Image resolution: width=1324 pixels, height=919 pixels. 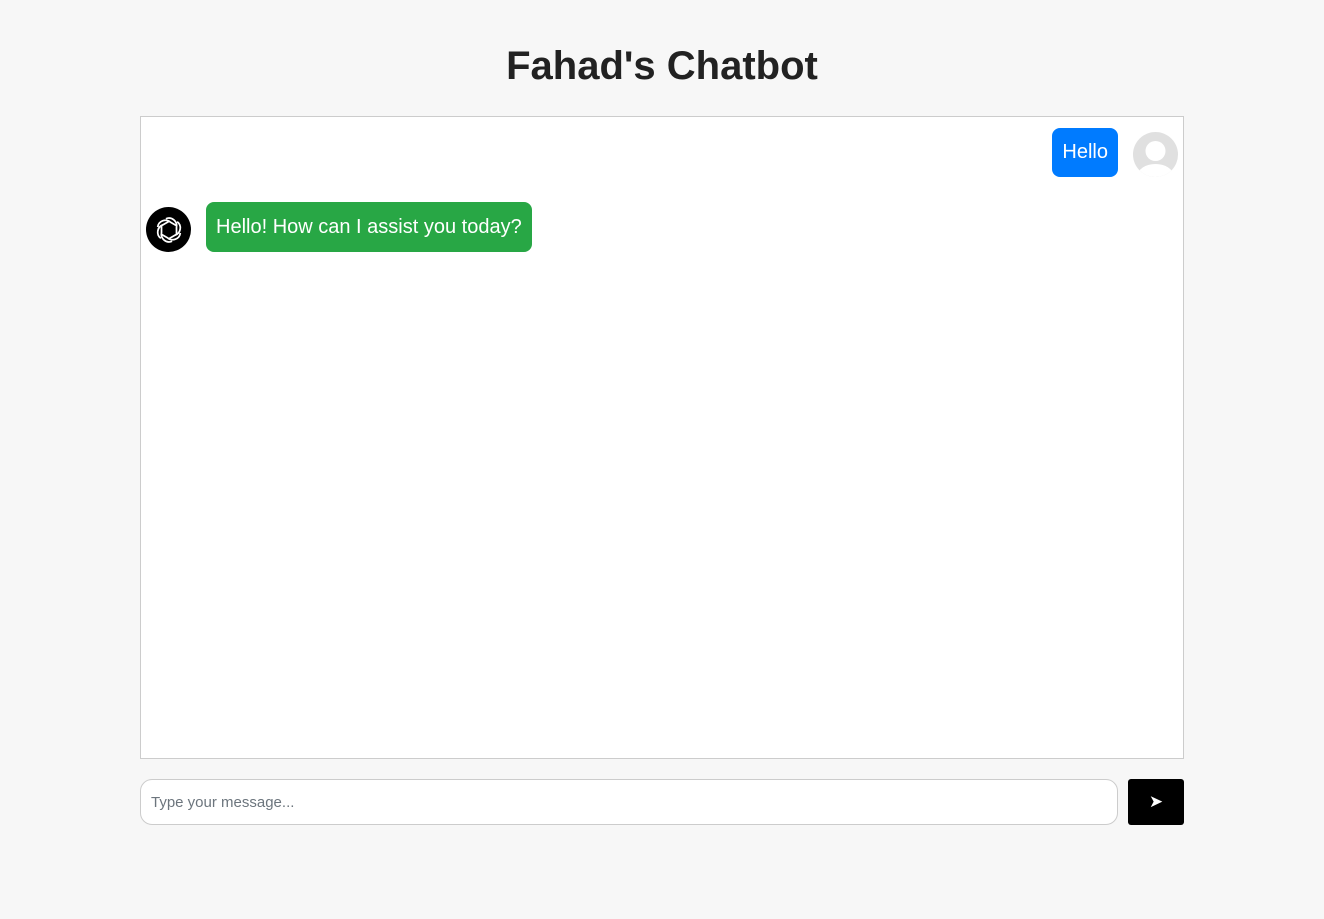 What do you see at coordinates (1085, 152) in the screenshot?
I see `user-message-bubble: Hello` at bounding box center [1085, 152].